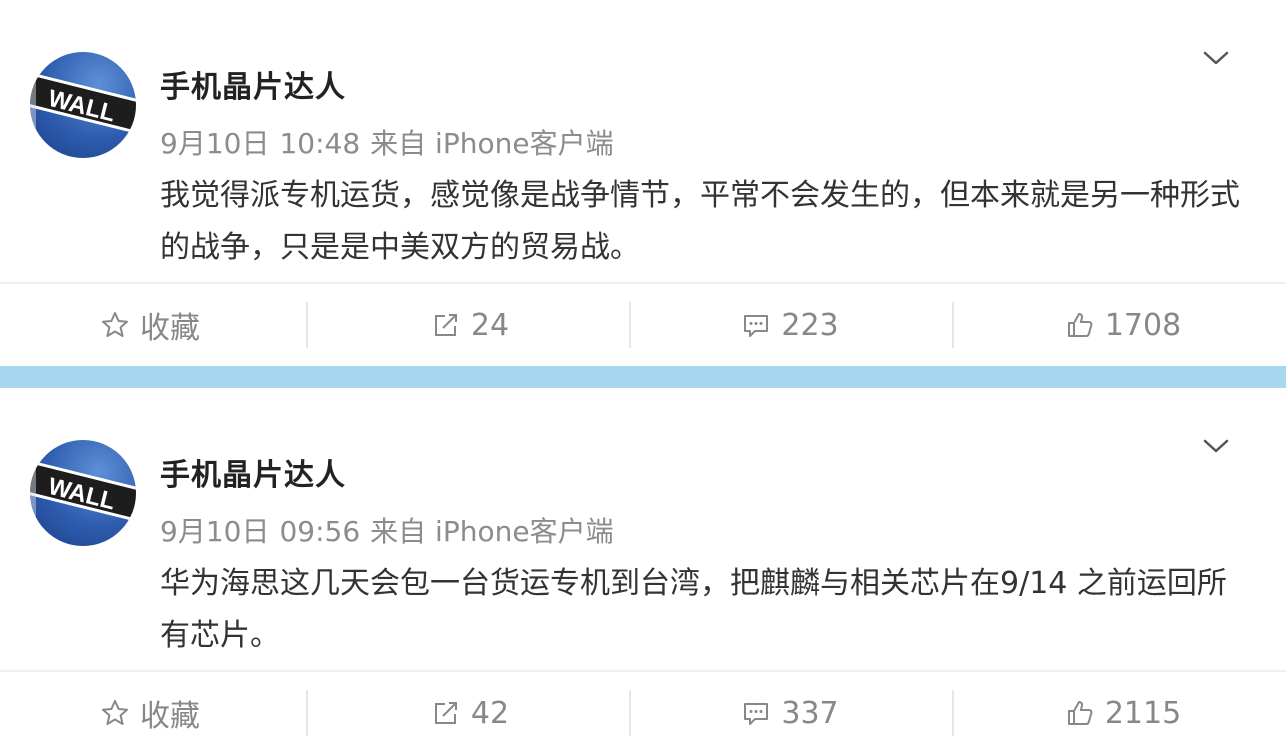  I want to click on comment-button: 337, so click(790, 713).